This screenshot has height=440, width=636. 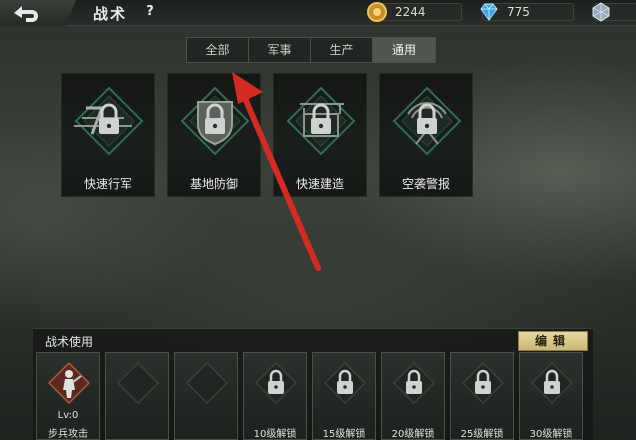 I want to click on diamond-icon, so click(x=489, y=12).